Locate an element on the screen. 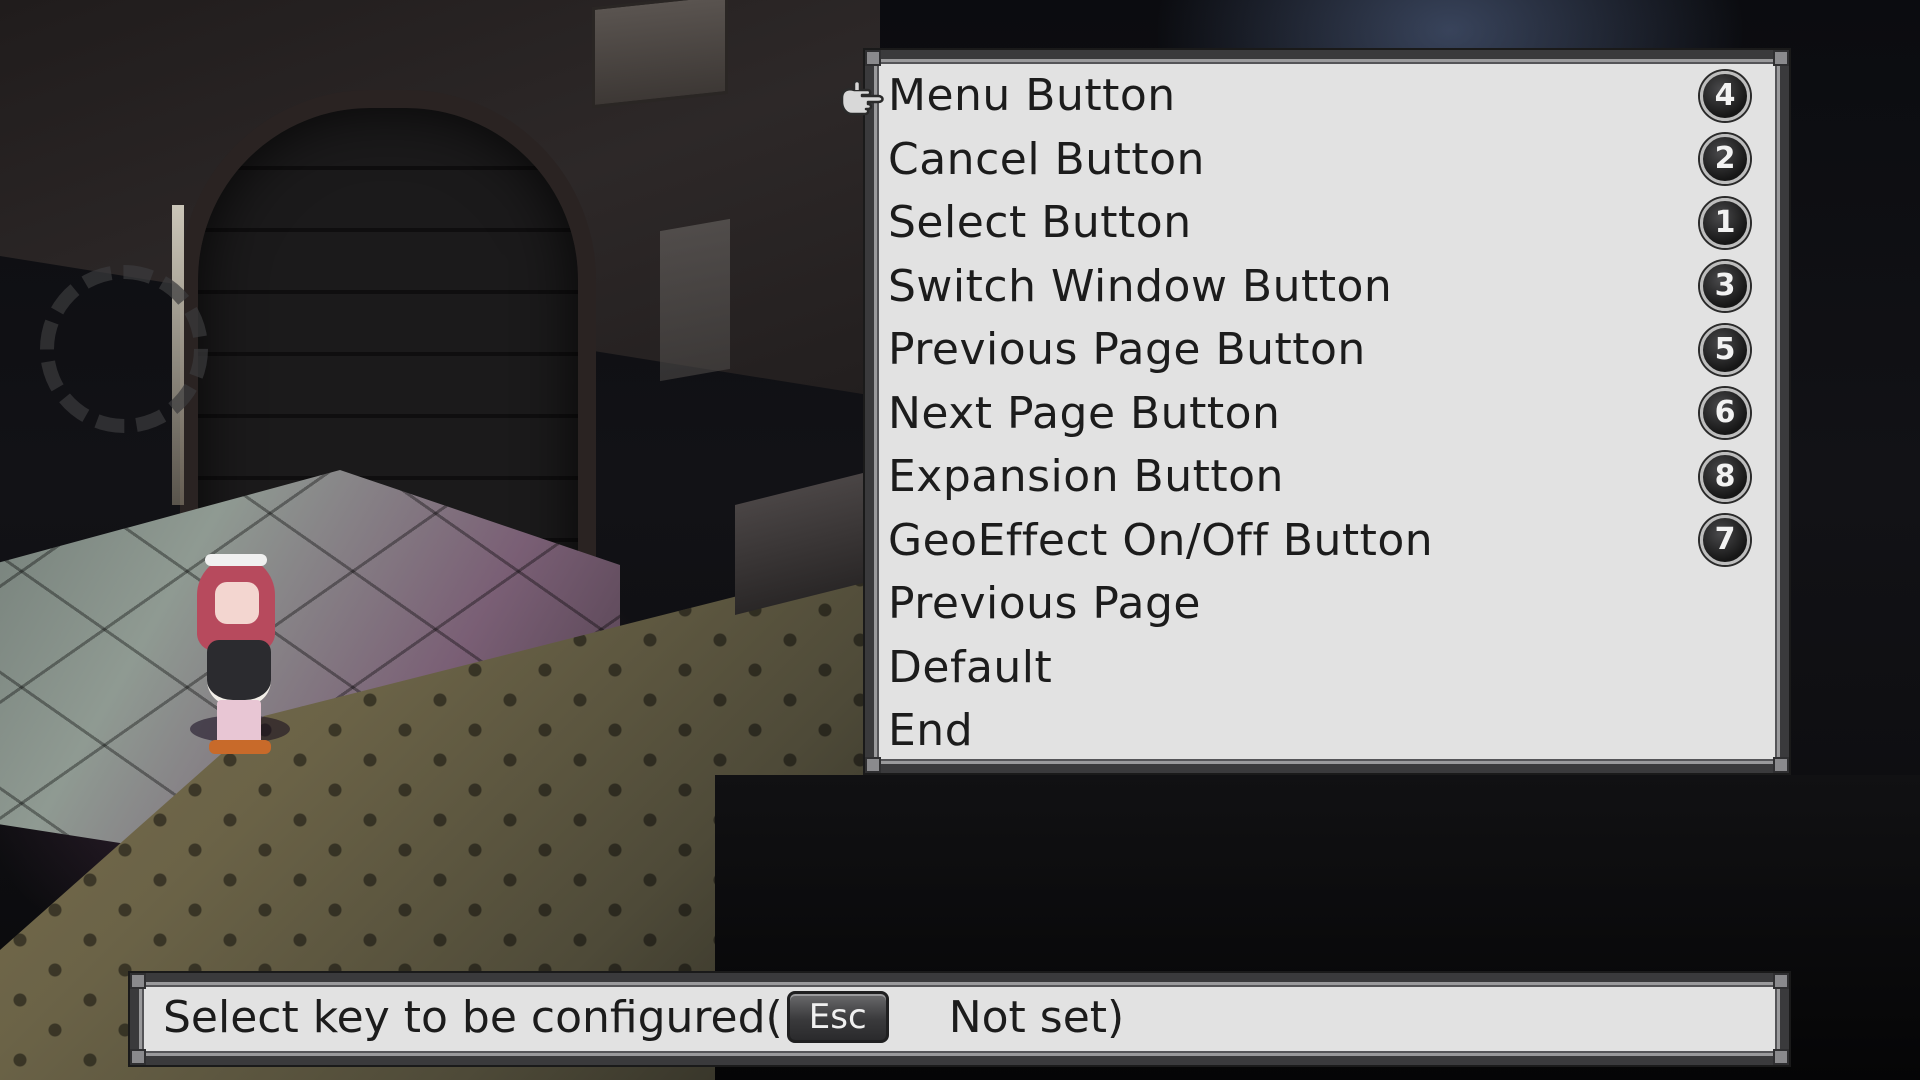 The image size is (1920, 1080). scene-sign is located at coordinates (660, 54).